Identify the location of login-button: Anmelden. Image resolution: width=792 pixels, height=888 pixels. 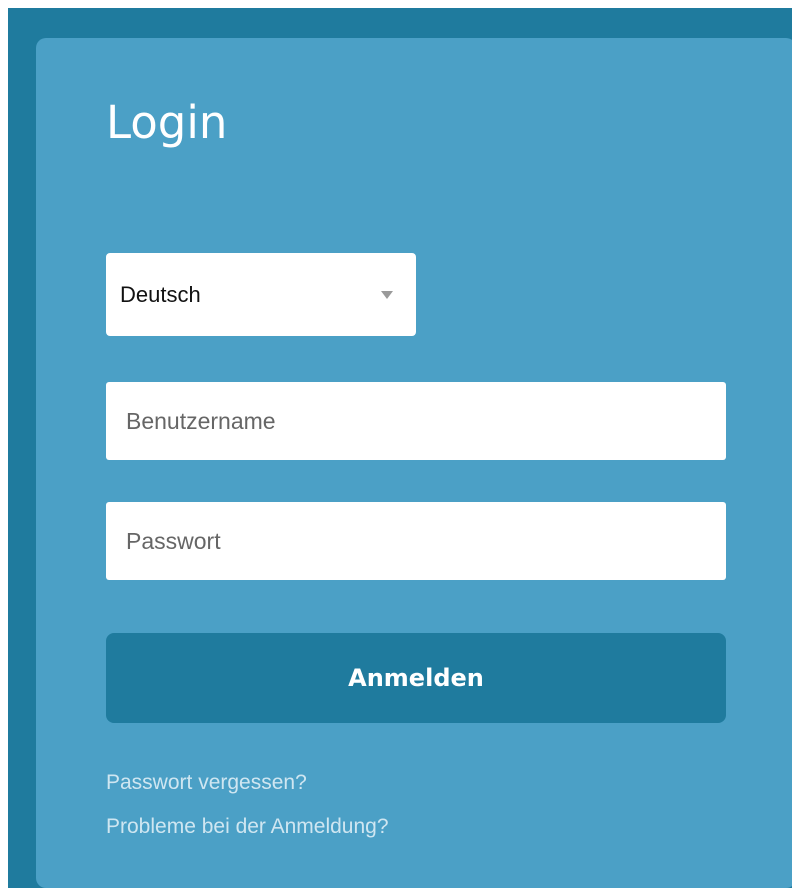
(416, 678).